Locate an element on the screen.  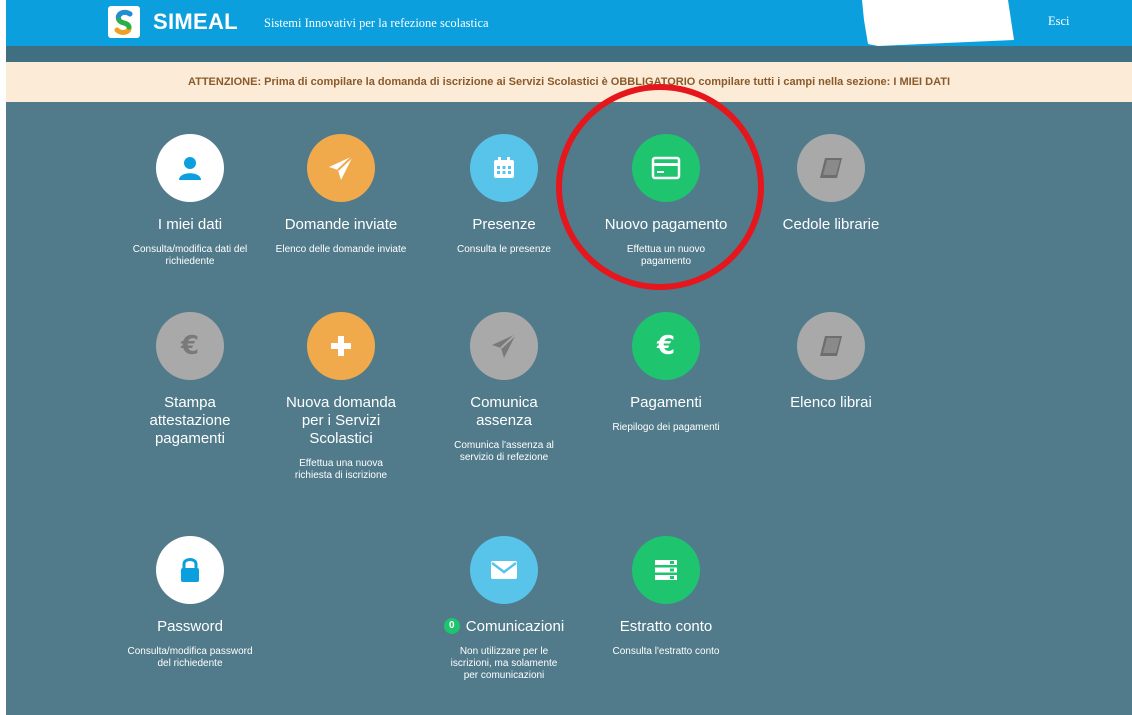
tile-title: I miei dati is located at coordinates (190, 224).